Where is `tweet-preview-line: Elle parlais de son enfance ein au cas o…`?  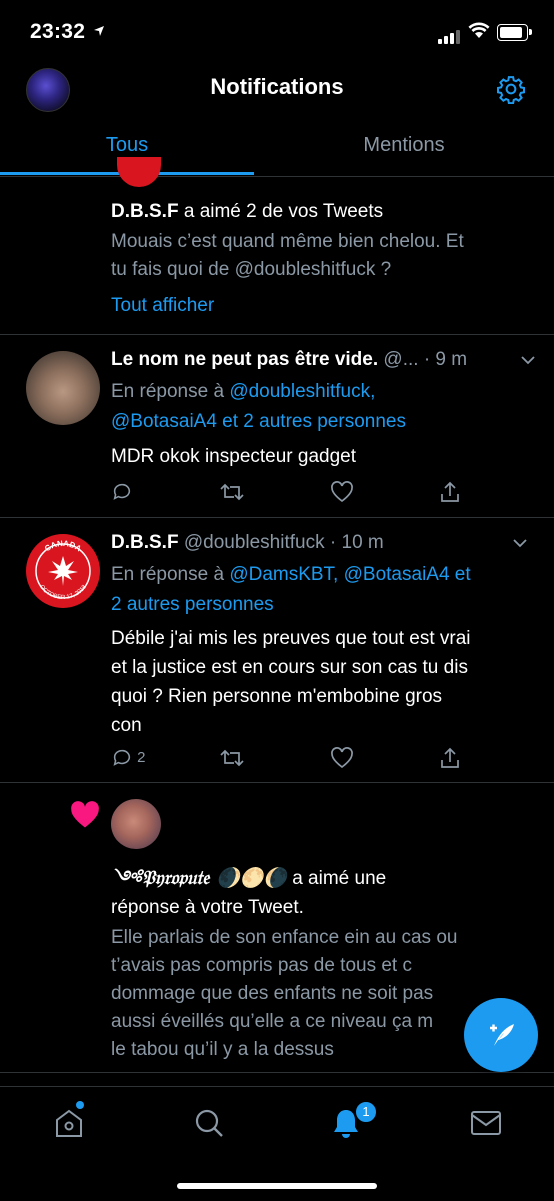 tweet-preview-line: Elle parlais de son enfance ein au cas o… is located at coordinates (284, 937).